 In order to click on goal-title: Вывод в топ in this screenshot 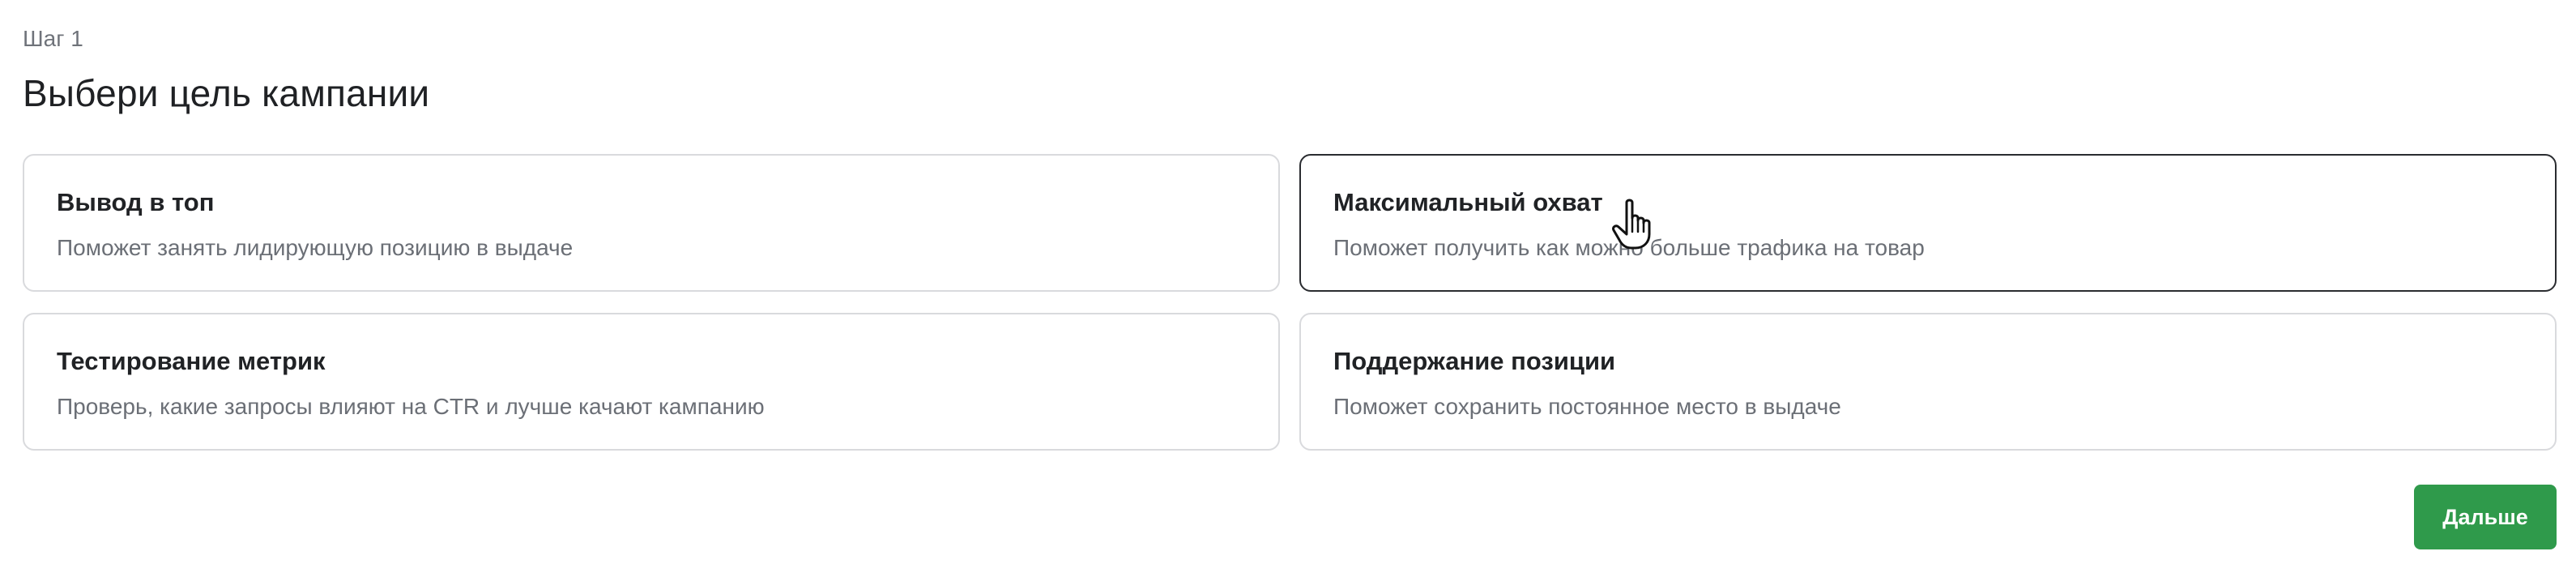, I will do `click(136, 202)`.